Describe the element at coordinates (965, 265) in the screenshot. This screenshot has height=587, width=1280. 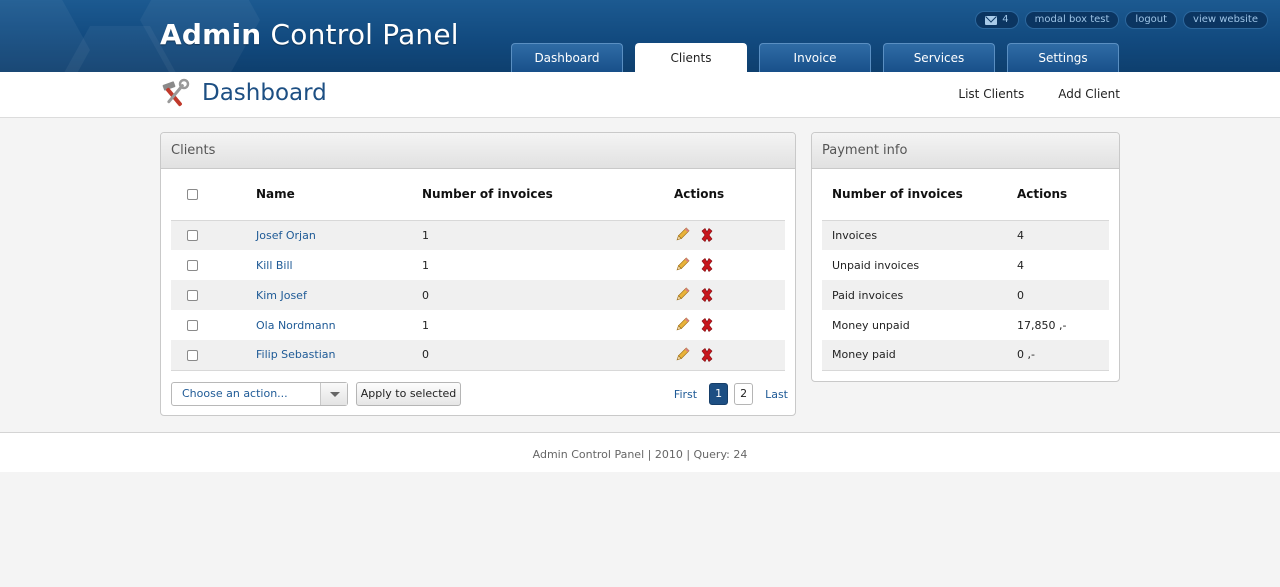
I see `table-row: Unpaid invoices 4` at that location.